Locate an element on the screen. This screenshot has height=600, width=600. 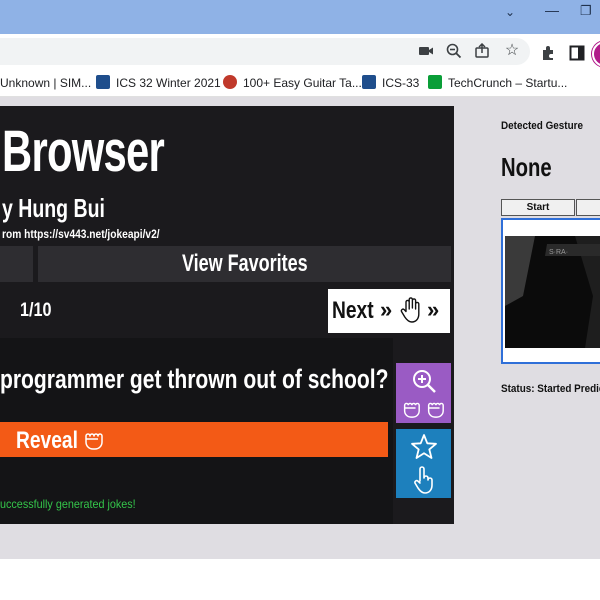
guitar-site-icon is located at coordinates (230, 82).